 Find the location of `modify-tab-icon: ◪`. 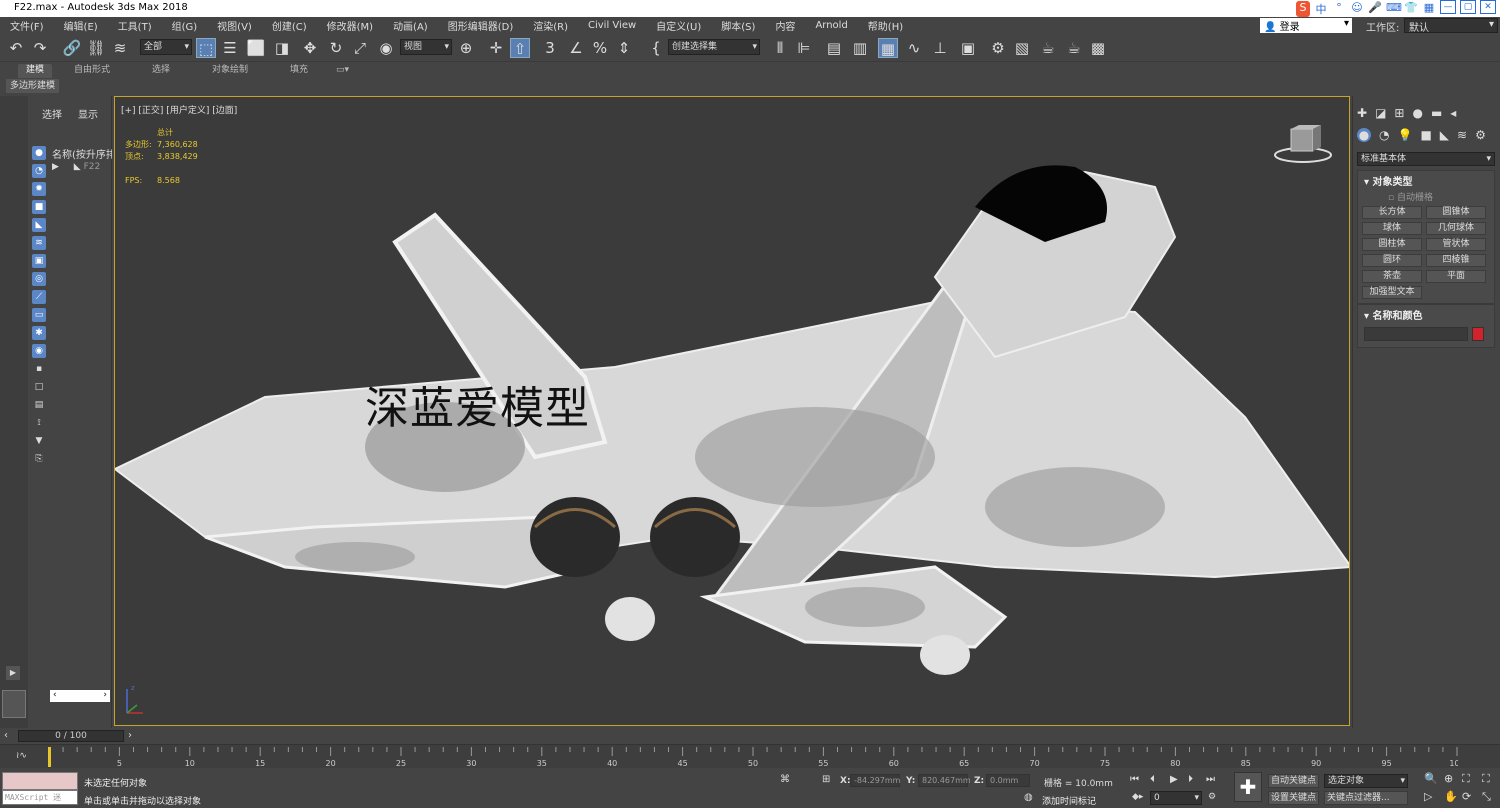

modify-tab-icon: ◪ is located at coordinates (1380, 113).